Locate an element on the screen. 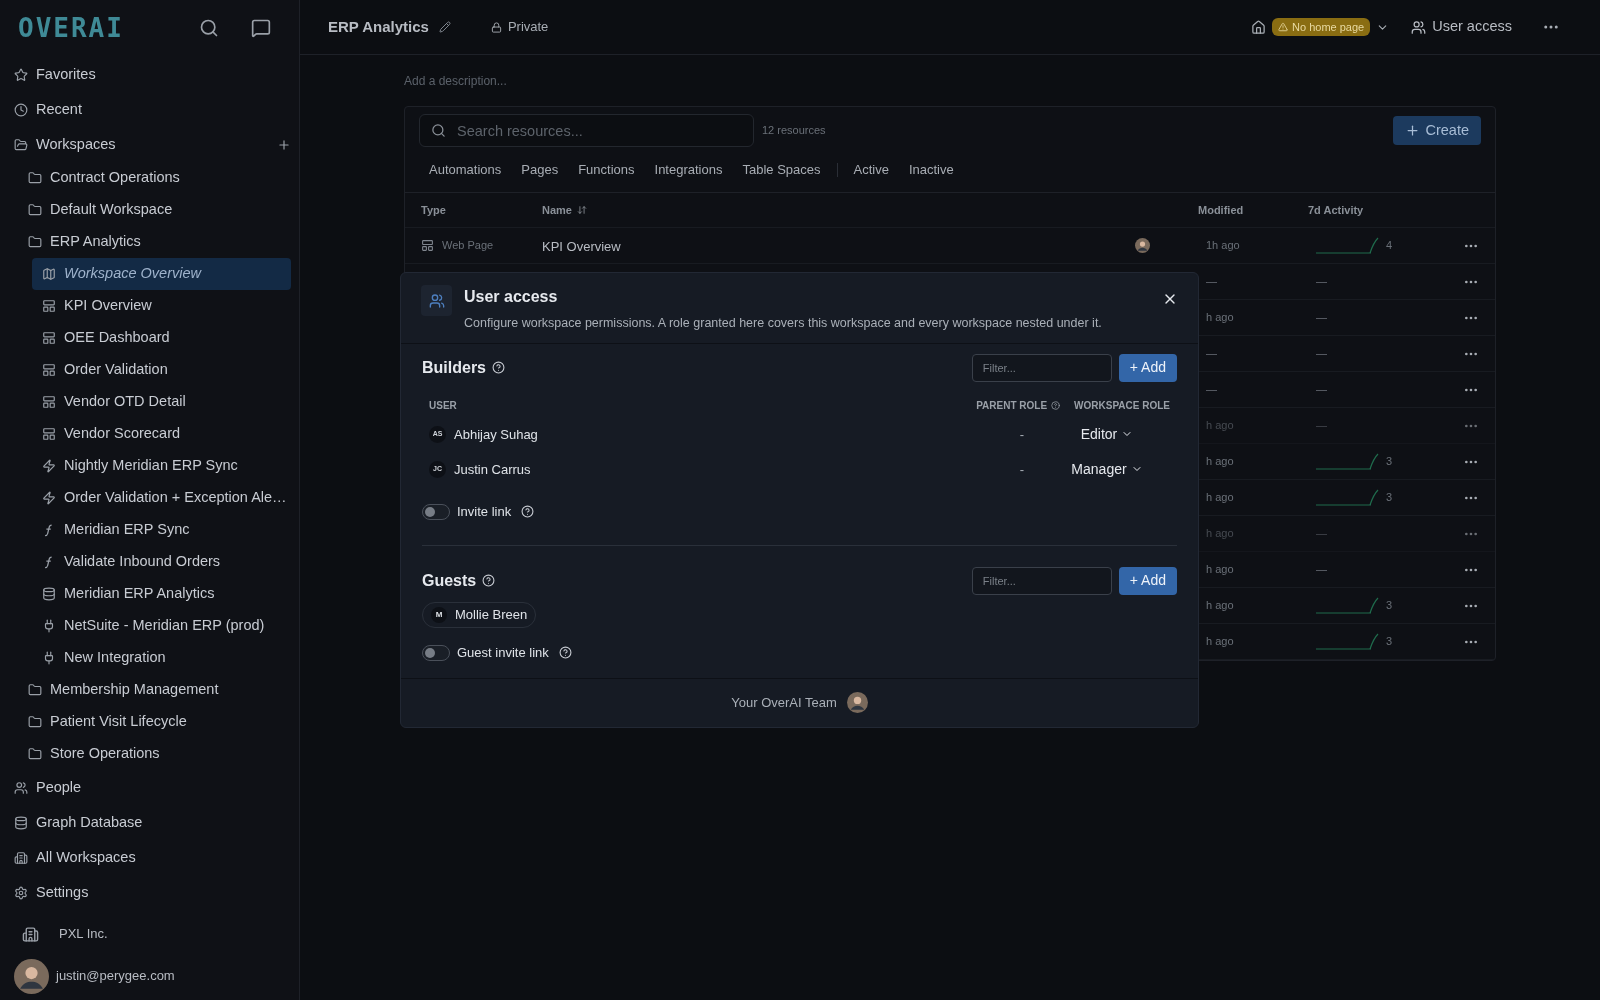 The width and height of the screenshot is (1600, 1000). filter-tab: Inactive is located at coordinates (931, 169).